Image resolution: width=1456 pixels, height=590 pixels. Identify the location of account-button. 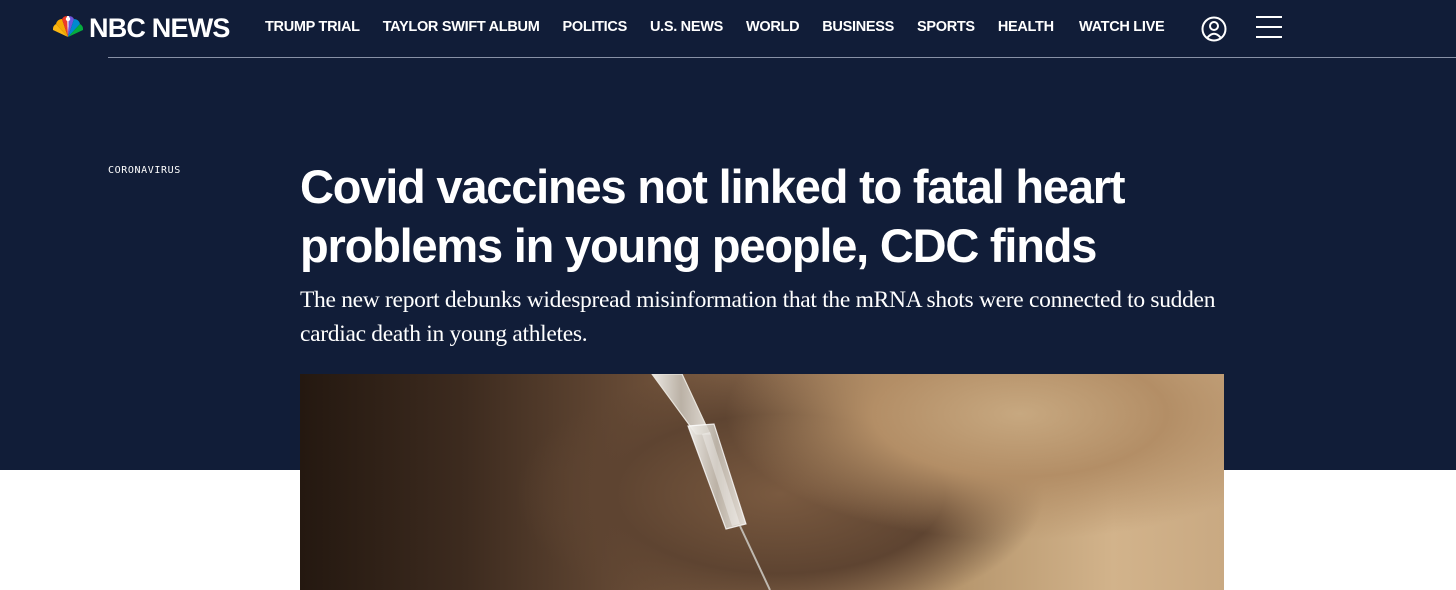
(1214, 29).